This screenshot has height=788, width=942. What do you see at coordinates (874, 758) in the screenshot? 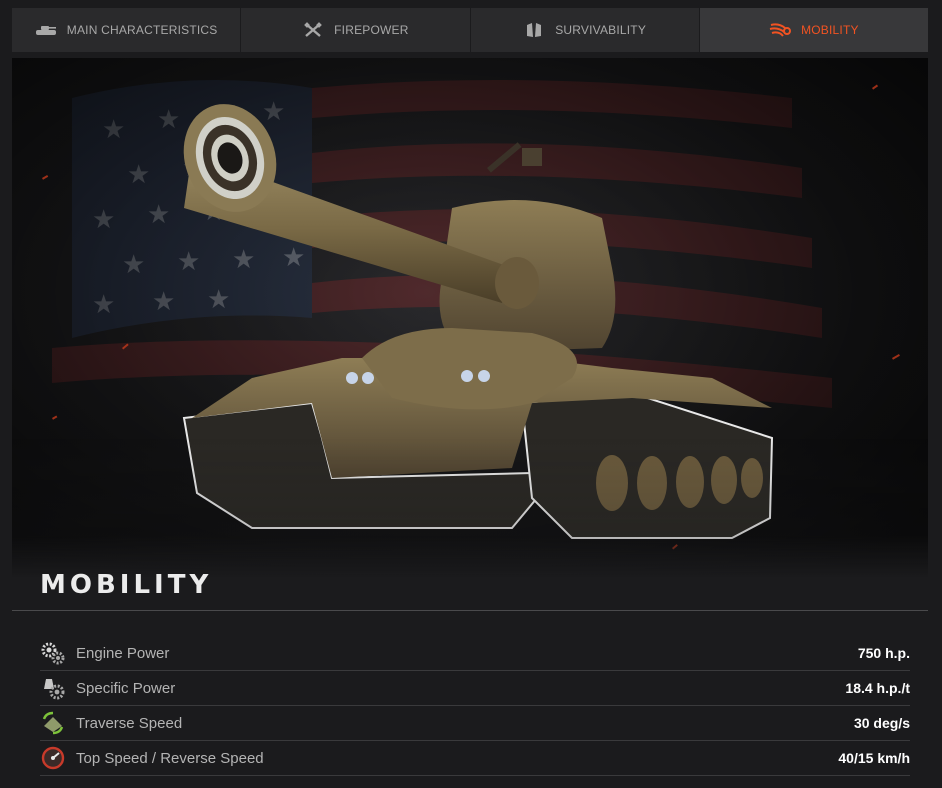
I see `stat-value: 40/15 km/h` at bounding box center [874, 758].